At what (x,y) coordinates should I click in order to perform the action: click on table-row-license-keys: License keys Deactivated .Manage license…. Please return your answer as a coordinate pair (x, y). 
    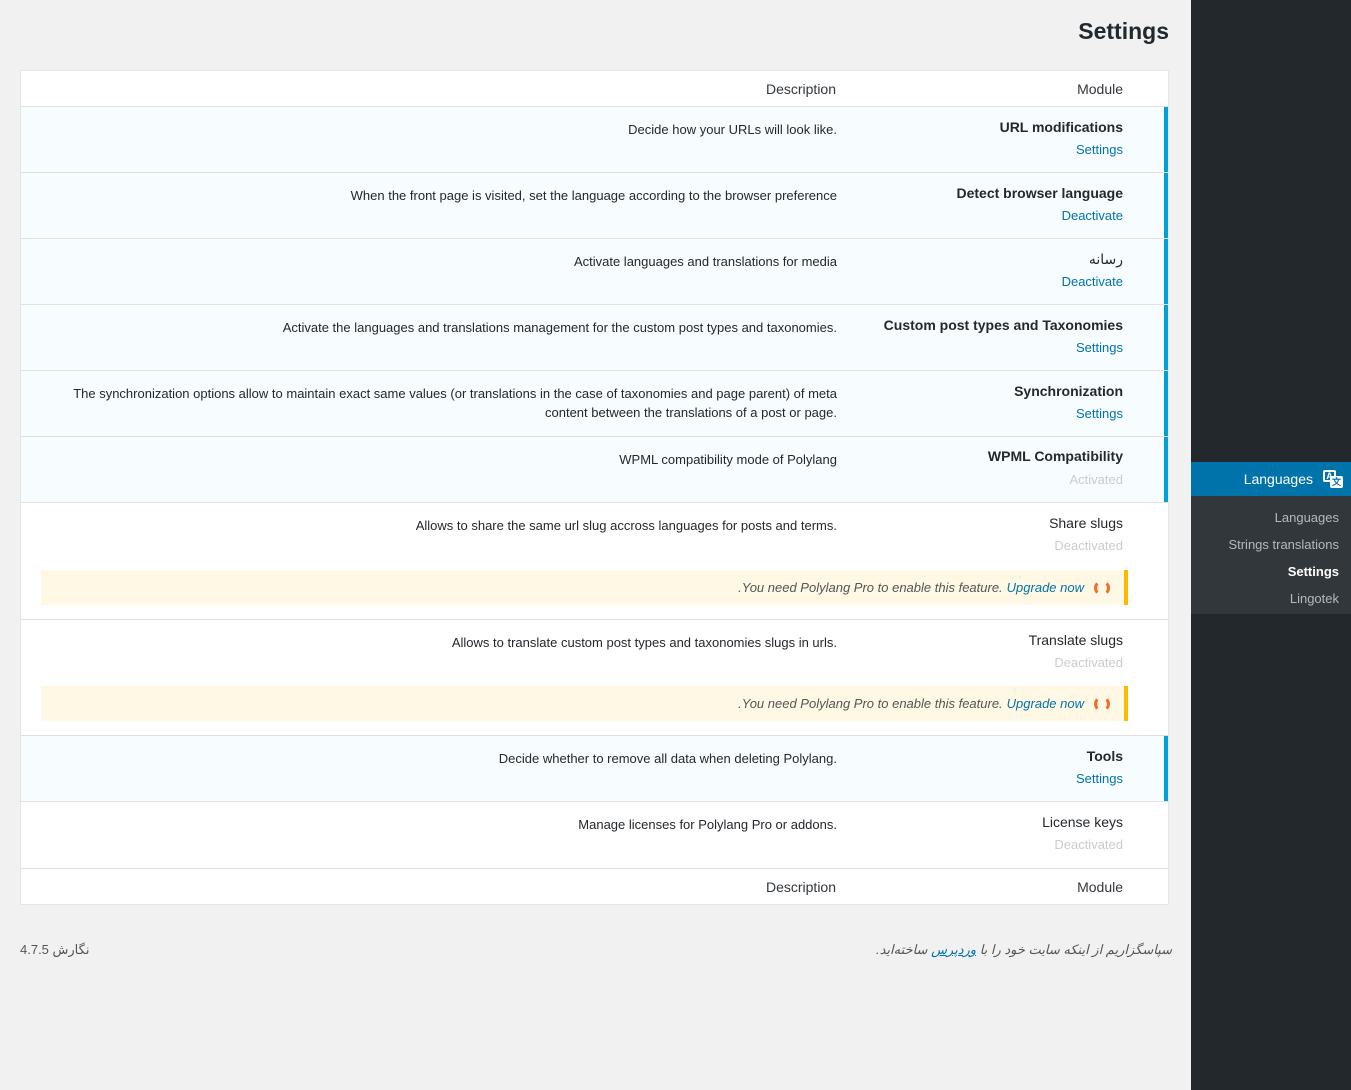
    Looking at the image, I should click on (594, 835).